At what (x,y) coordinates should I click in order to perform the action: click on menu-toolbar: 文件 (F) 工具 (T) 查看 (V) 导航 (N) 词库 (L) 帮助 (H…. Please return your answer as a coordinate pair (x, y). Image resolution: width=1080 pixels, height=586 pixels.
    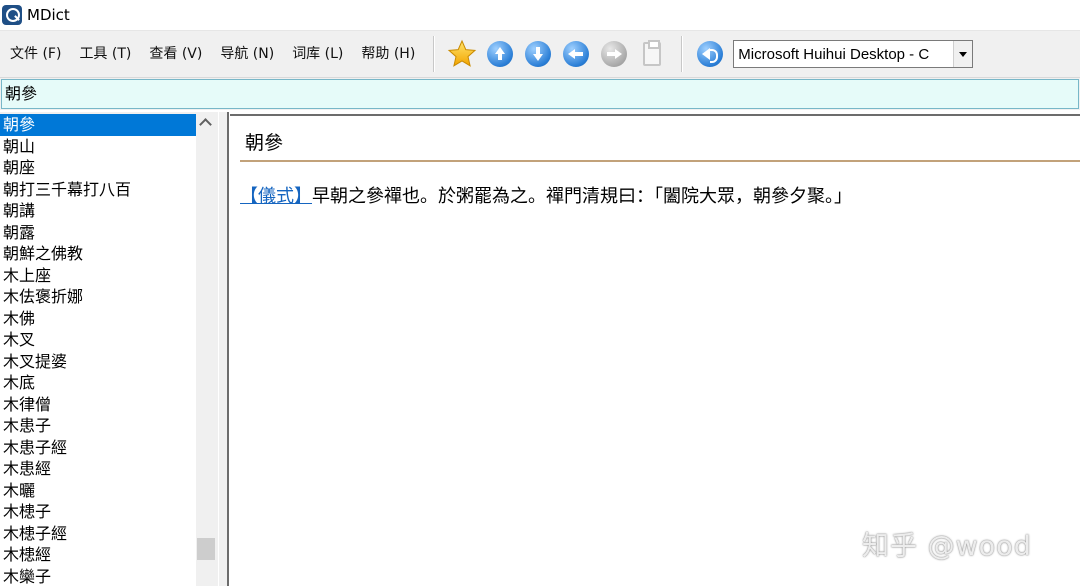
    Looking at the image, I should click on (540, 54).